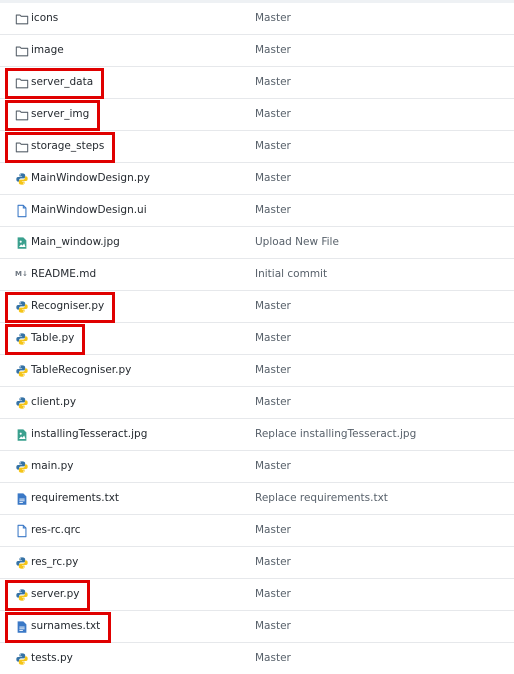  I want to click on file-name-link: server_img, so click(60, 114).